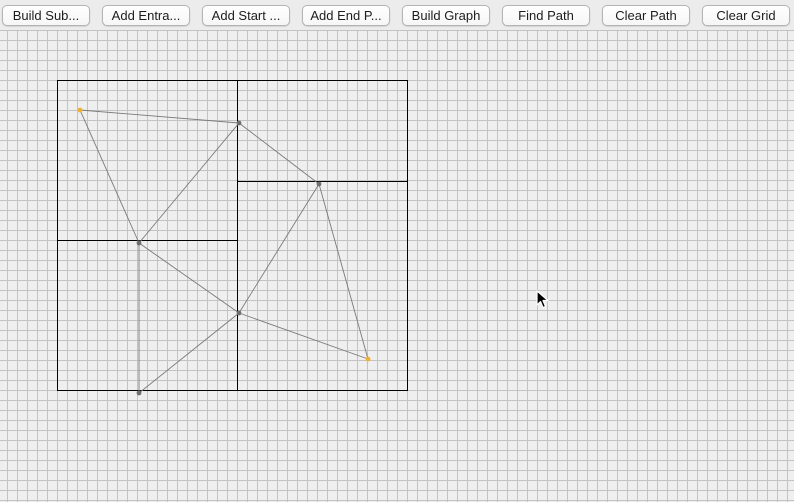  I want to click on end-point-node, so click(368, 359).